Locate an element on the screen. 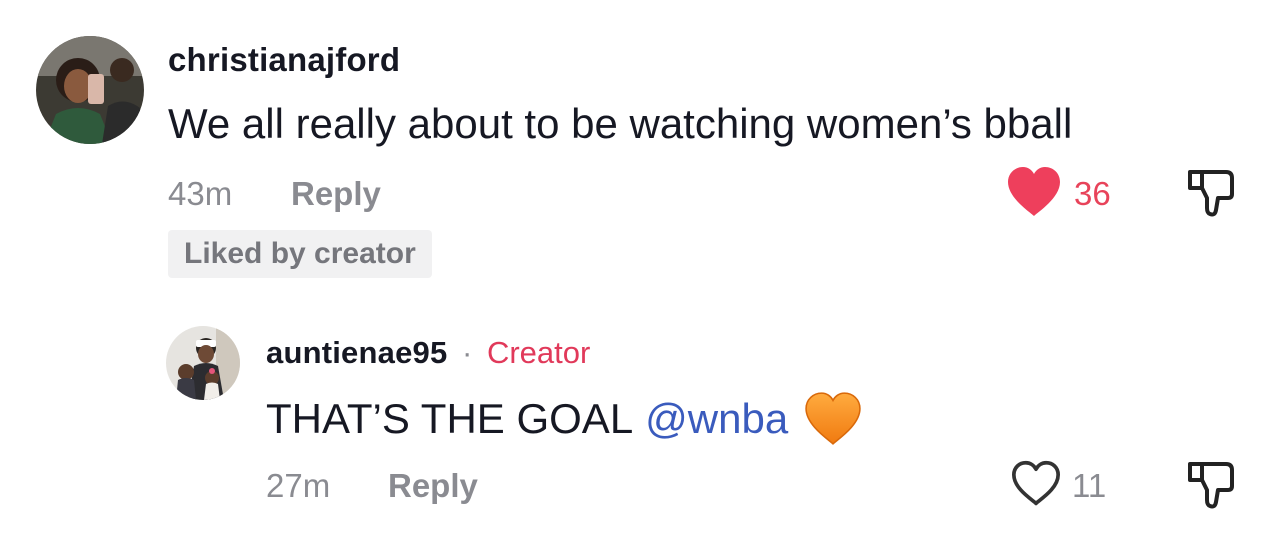  reply-reply-button: Reply is located at coordinates (433, 486).